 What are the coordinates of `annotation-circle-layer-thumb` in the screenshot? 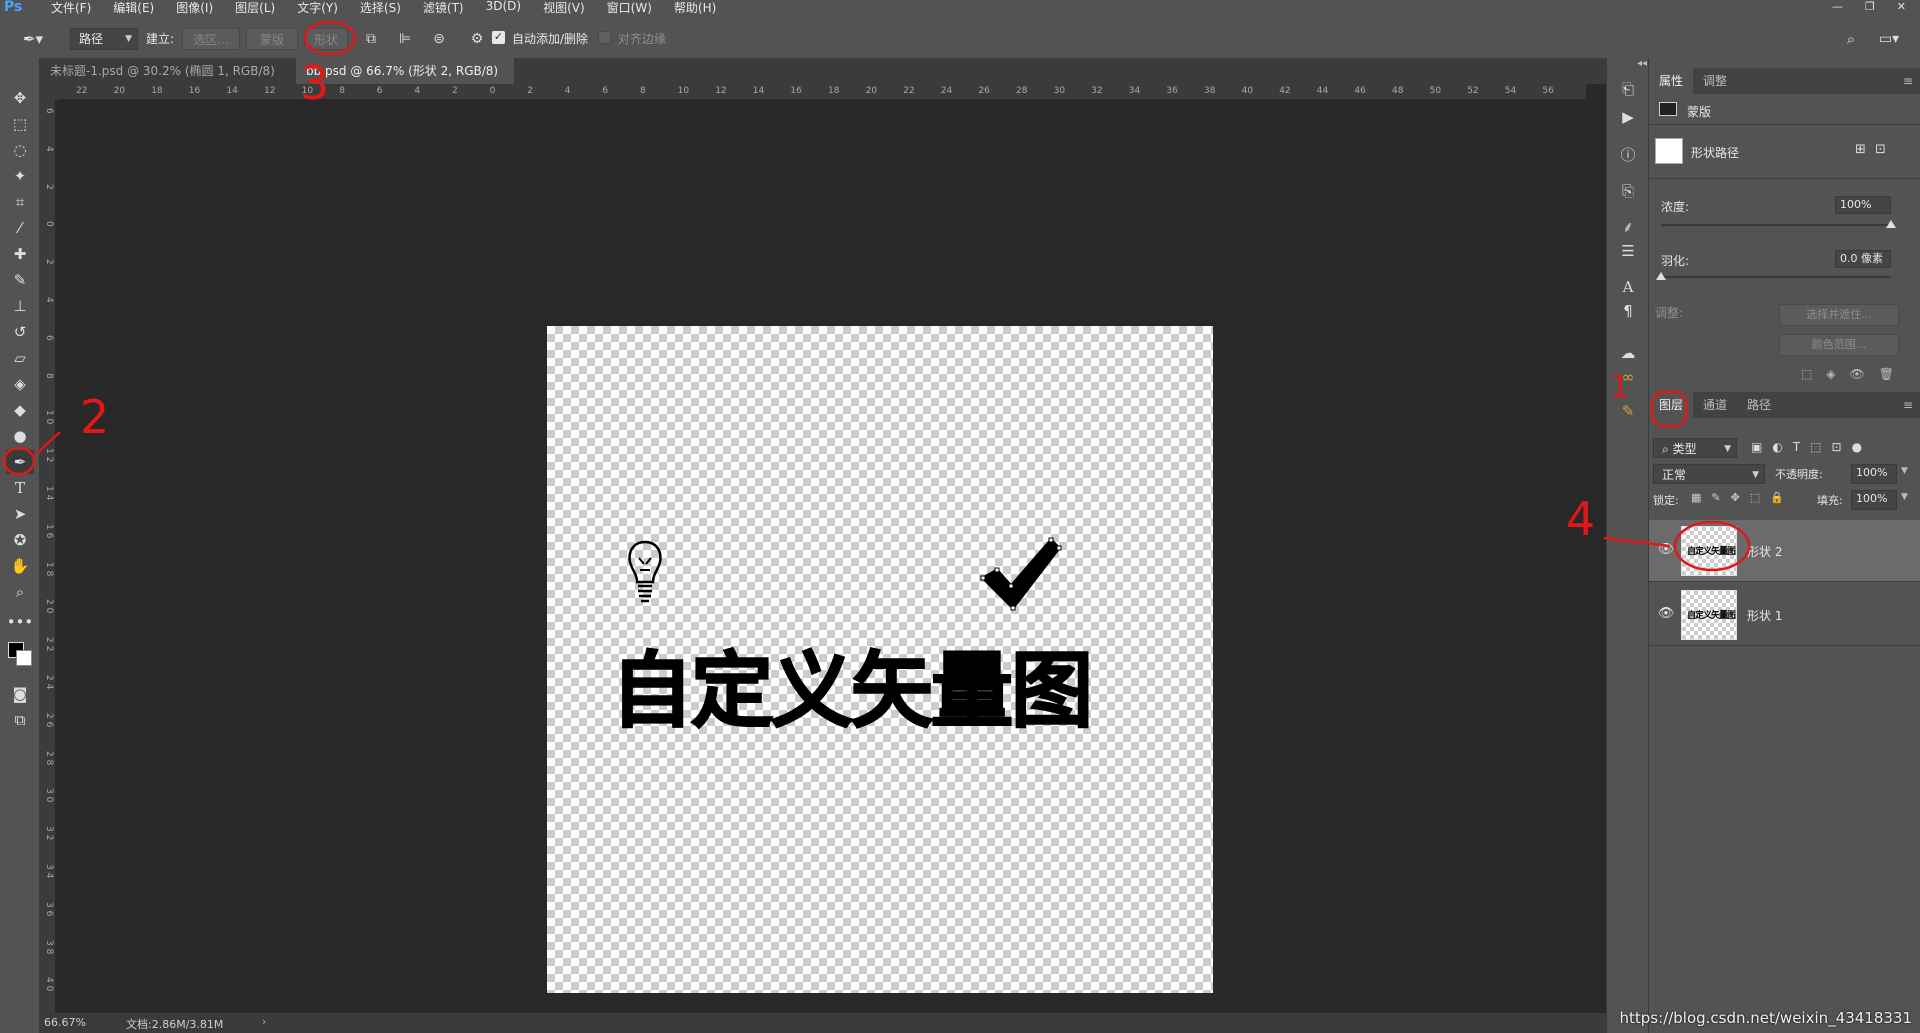 It's located at (1712, 546).